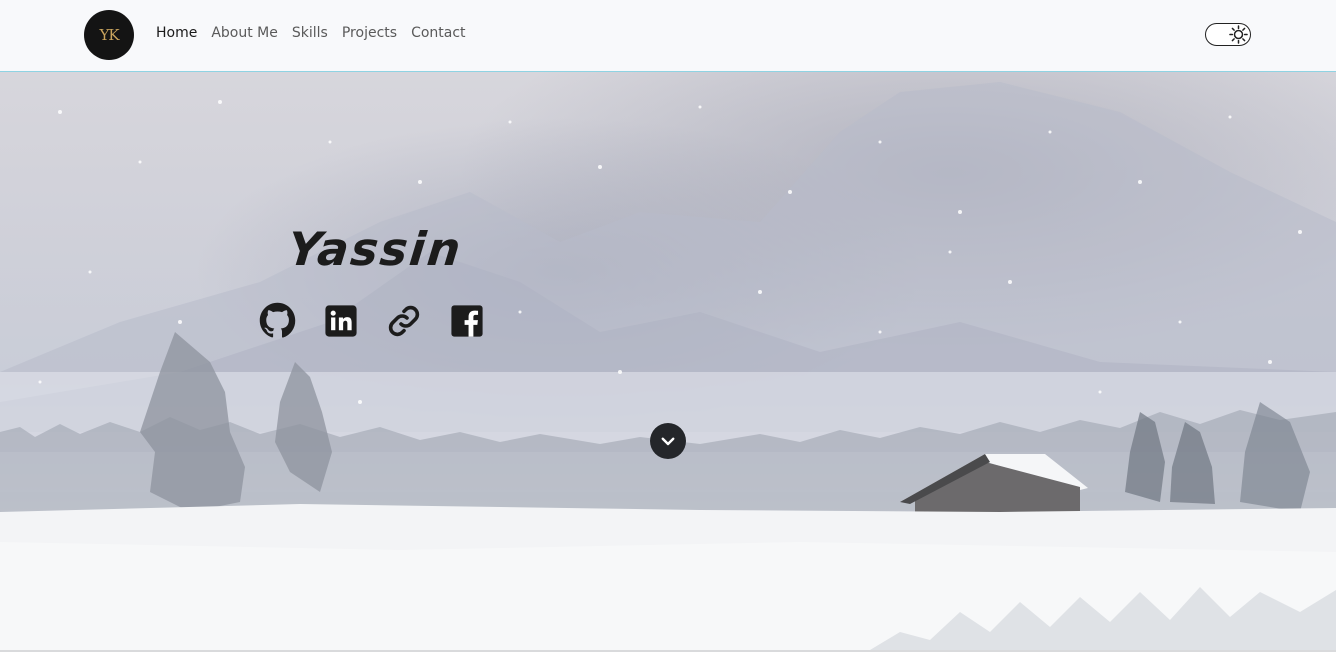 This screenshot has height=652, width=1336. I want to click on linkedin-link, so click(340, 320).